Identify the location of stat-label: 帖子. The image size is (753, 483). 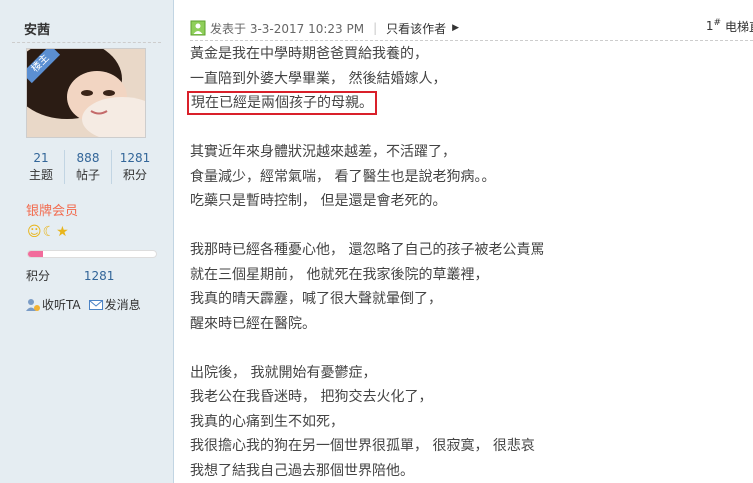
(87, 175).